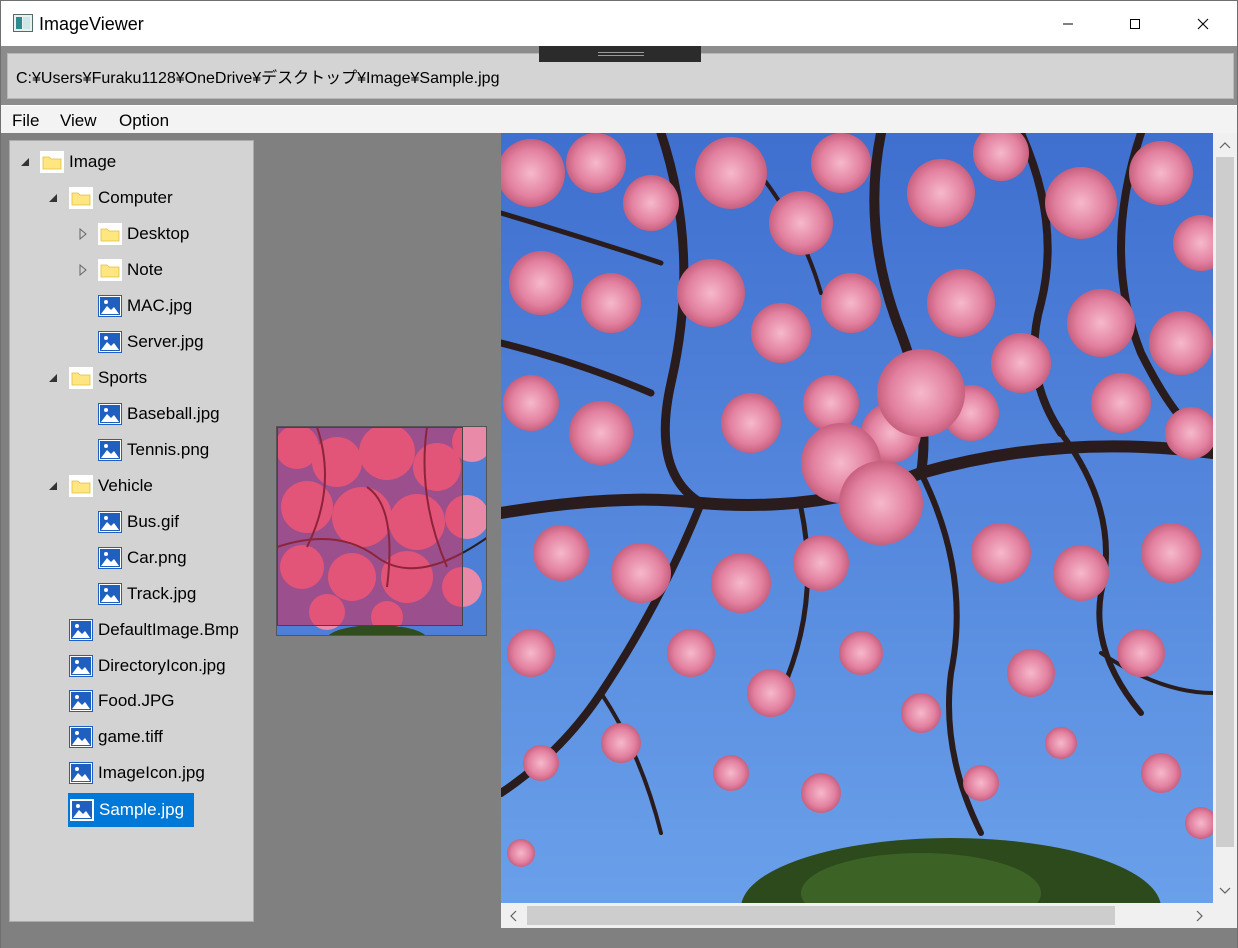  I want to click on tree-item-label: Note, so click(145, 269).